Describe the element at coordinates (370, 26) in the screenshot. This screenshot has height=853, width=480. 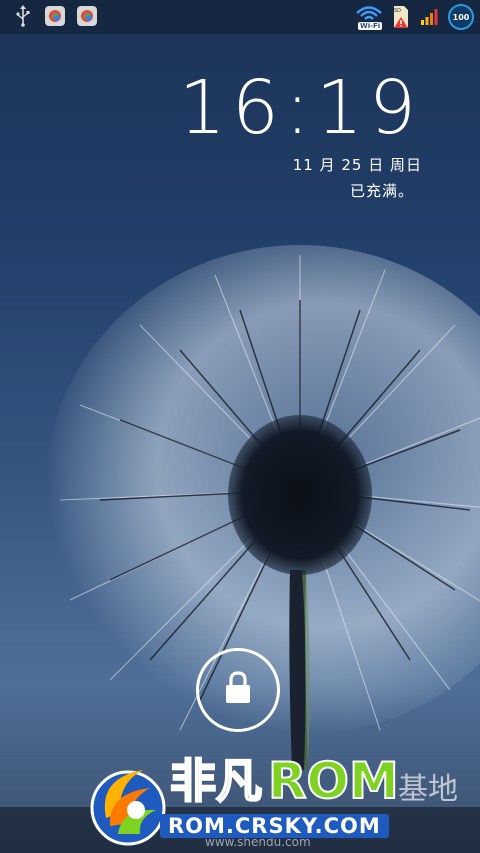
I see `wifi-label: Wi-Fi` at that location.